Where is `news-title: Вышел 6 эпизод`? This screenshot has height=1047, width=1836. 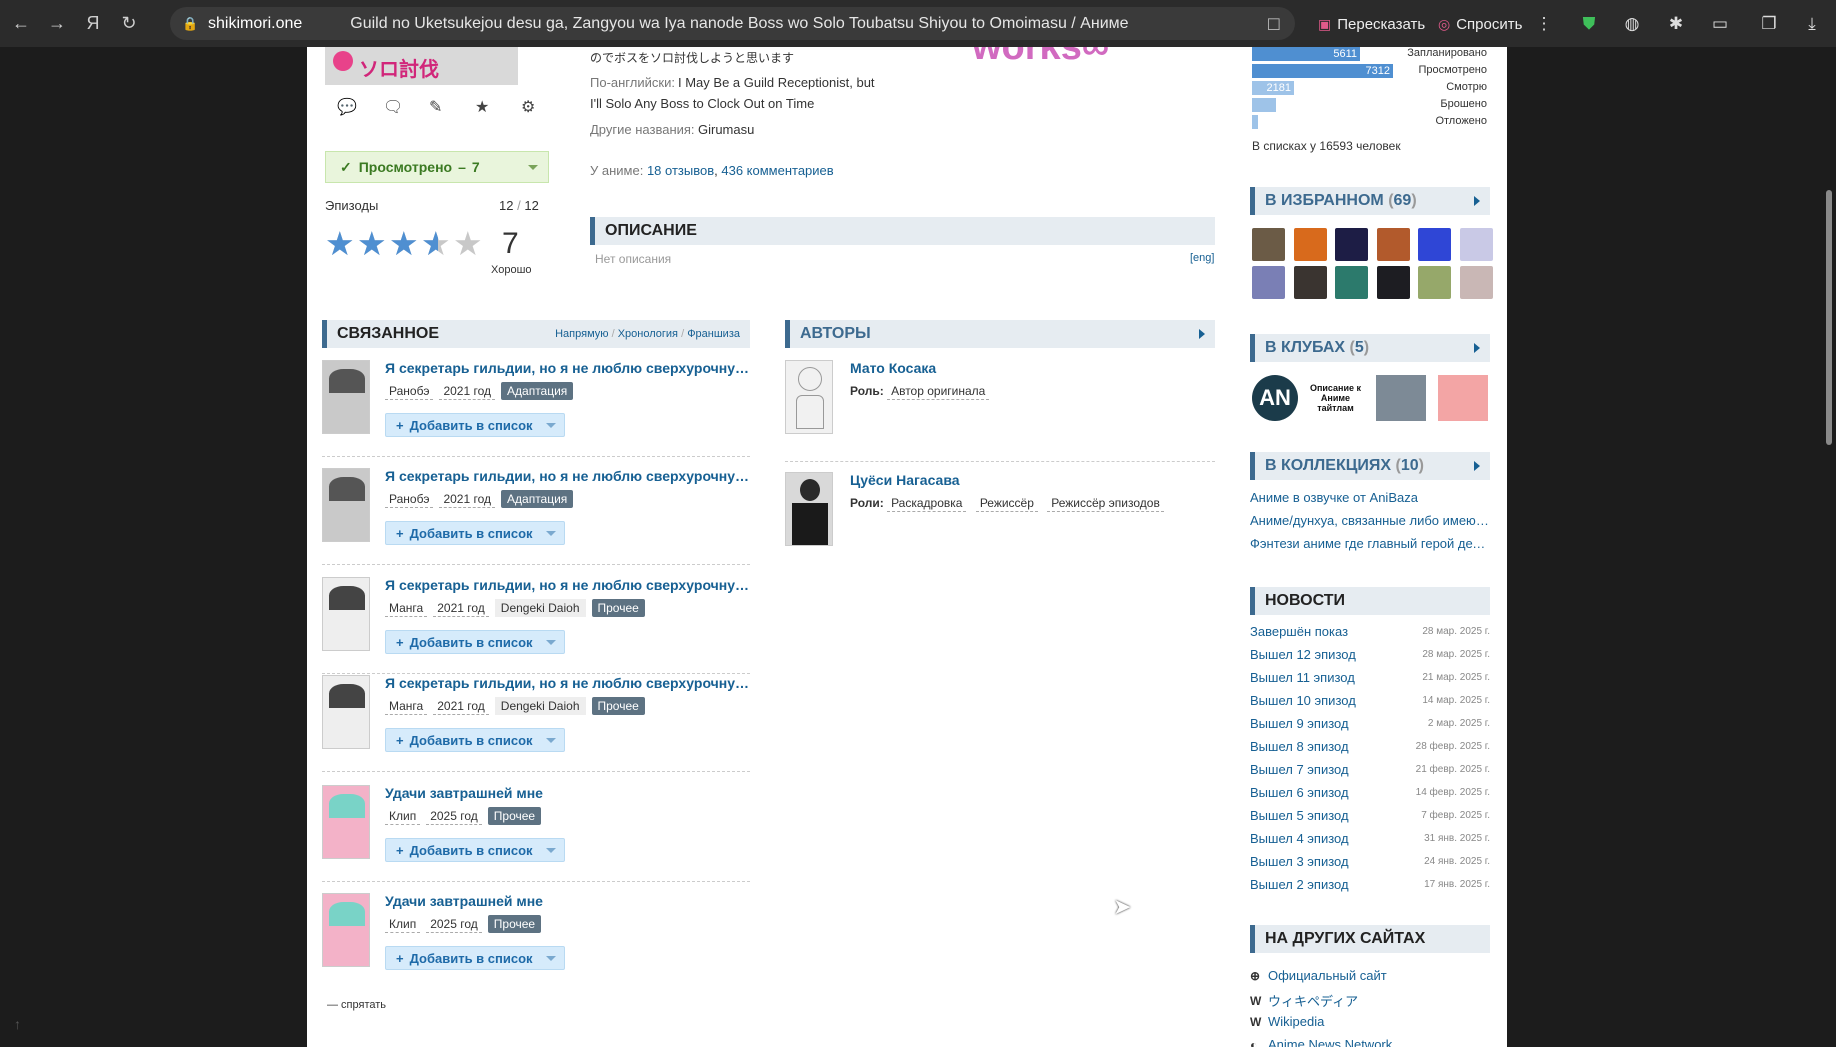
news-title: Вышел 6 эпизод is located at coordinates (1299, 792).